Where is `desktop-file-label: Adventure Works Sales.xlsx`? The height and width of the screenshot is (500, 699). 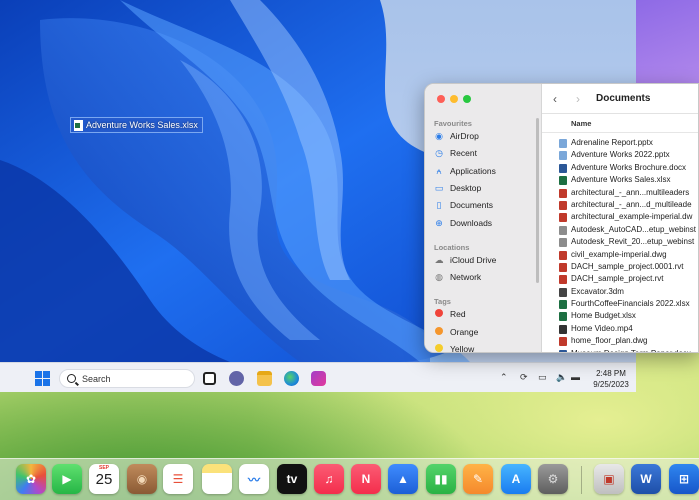 desktop-file-label: Adventure Works Sales.xlsx is located at coordinates (142, 125).